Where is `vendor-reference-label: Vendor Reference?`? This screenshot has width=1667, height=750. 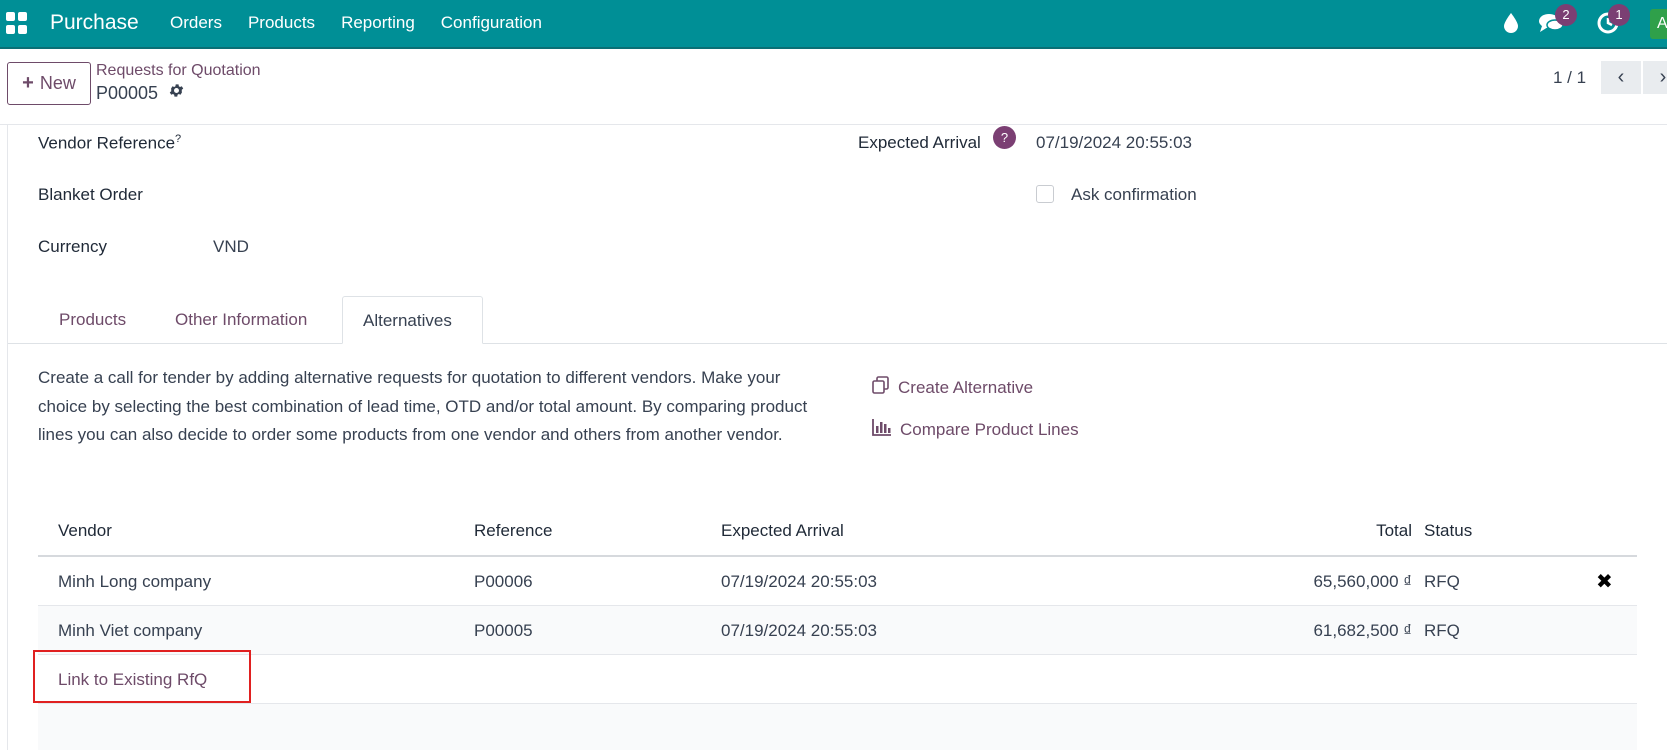 vendor-reference-label: Vendor Reference? is located at coordinates (109, 143).